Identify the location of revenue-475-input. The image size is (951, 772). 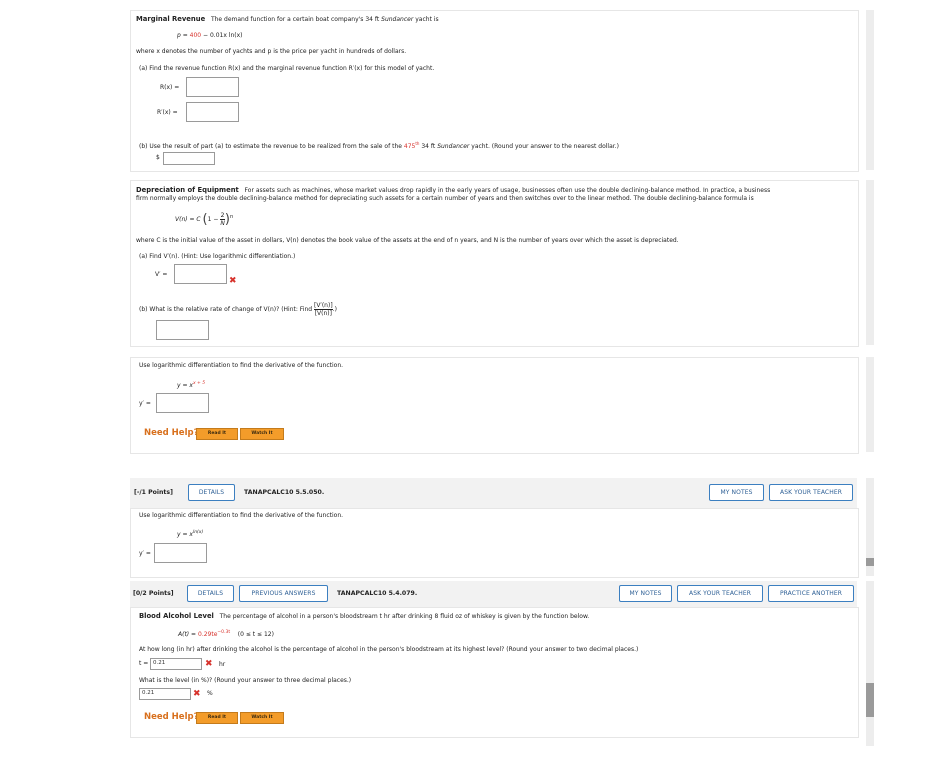
(189, 158).